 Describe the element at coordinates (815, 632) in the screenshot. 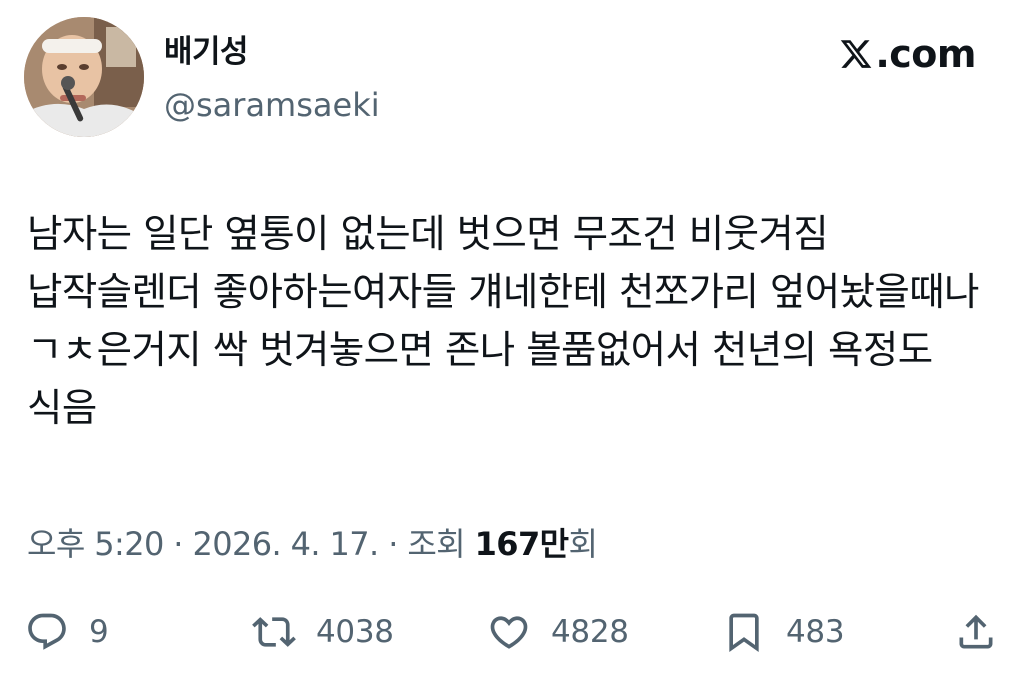

I see `bookmark-count: 483` at that location.